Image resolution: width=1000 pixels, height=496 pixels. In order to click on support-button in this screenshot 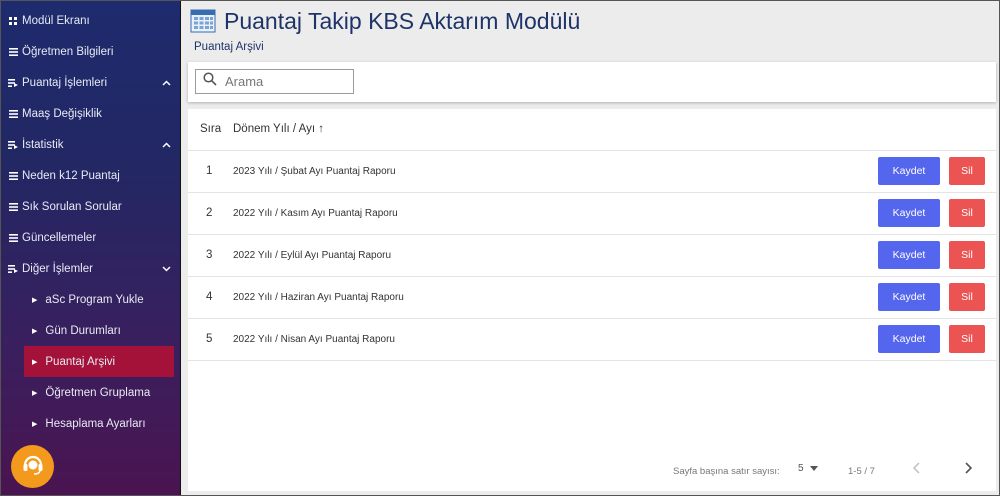, I will do `click(32, 466)`.